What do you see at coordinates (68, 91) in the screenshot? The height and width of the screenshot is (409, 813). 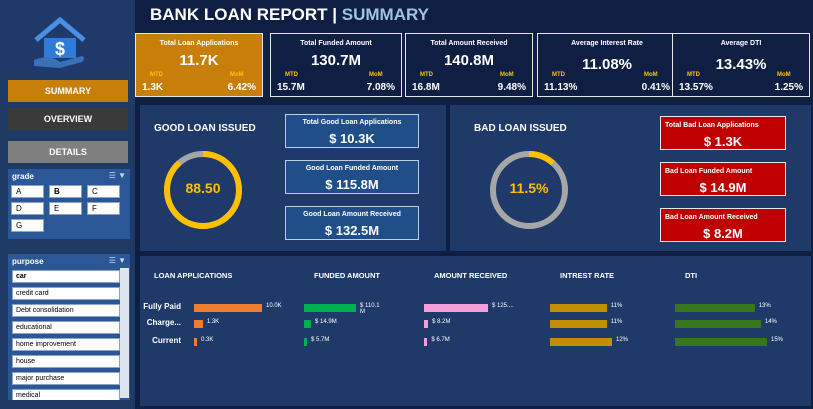 I see `nav-summary-button: SUMMARY` at bounding box center [68, 91].